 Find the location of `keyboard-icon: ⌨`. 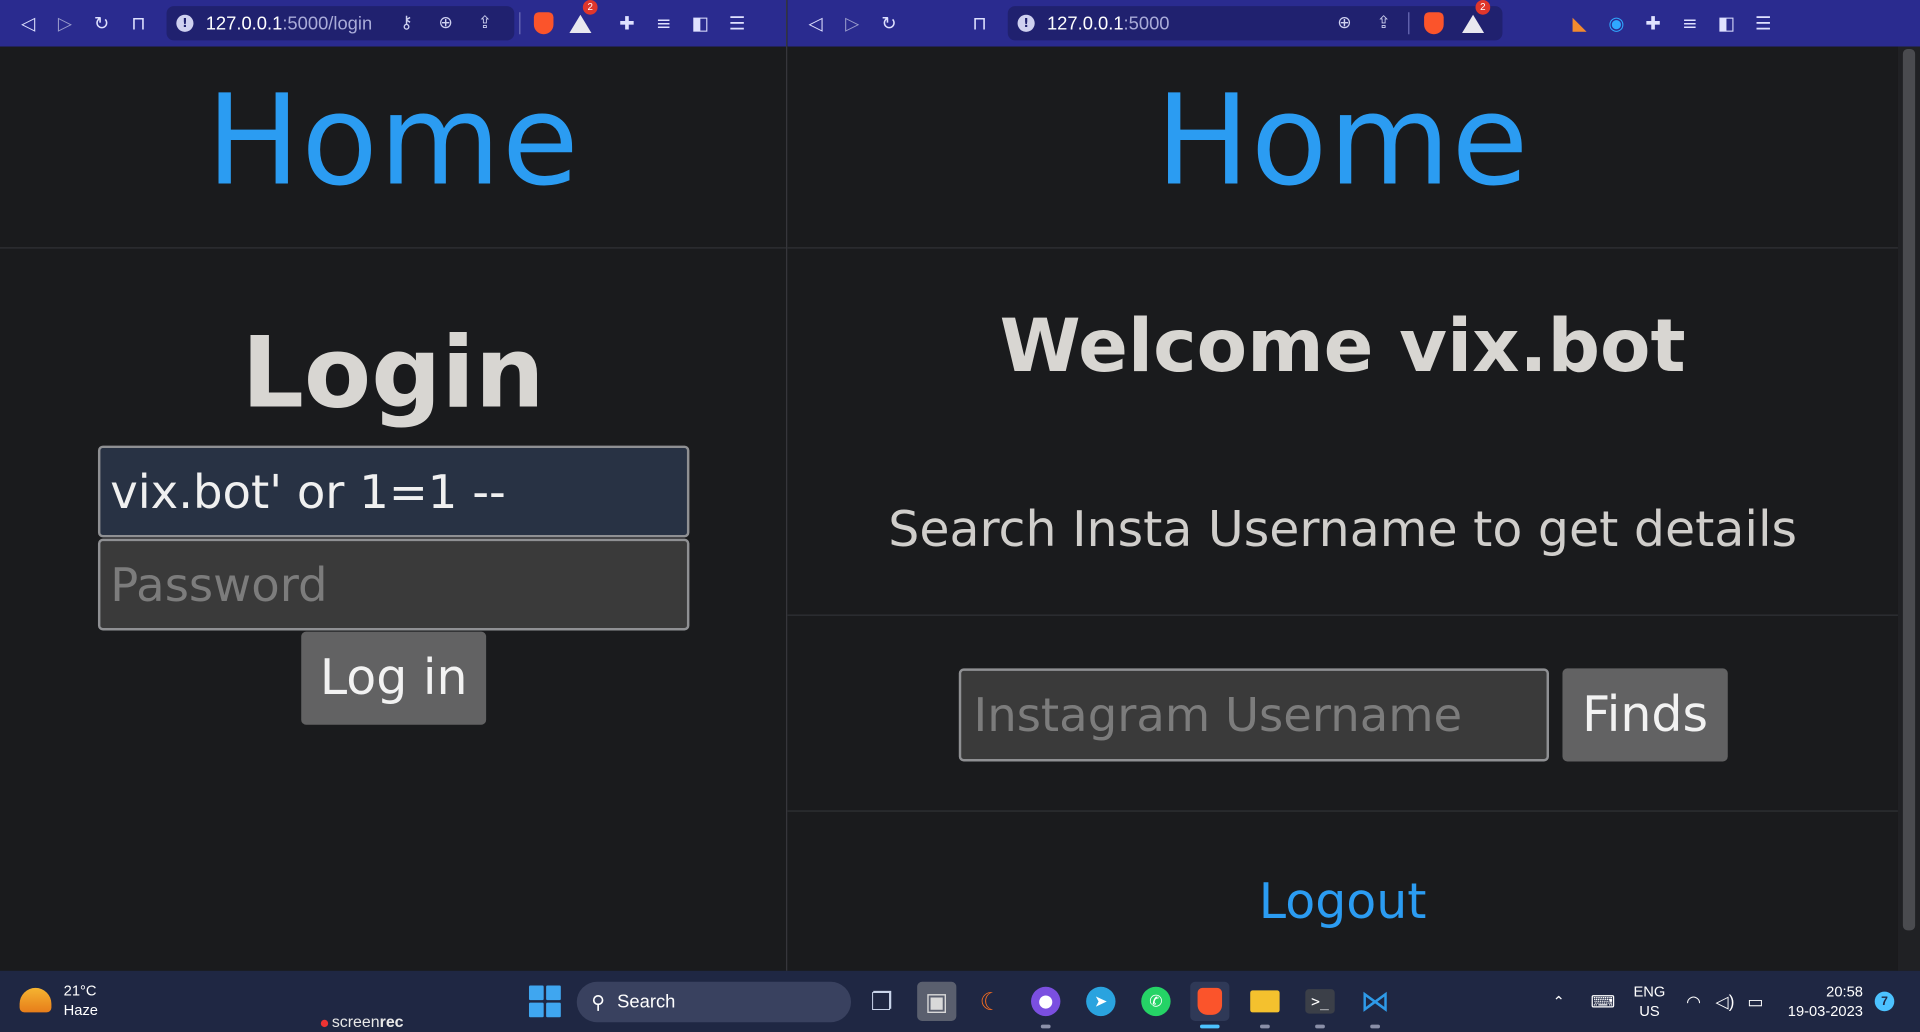

keyboard-icon: ⌨ is located at coordinates (1603, 1001).